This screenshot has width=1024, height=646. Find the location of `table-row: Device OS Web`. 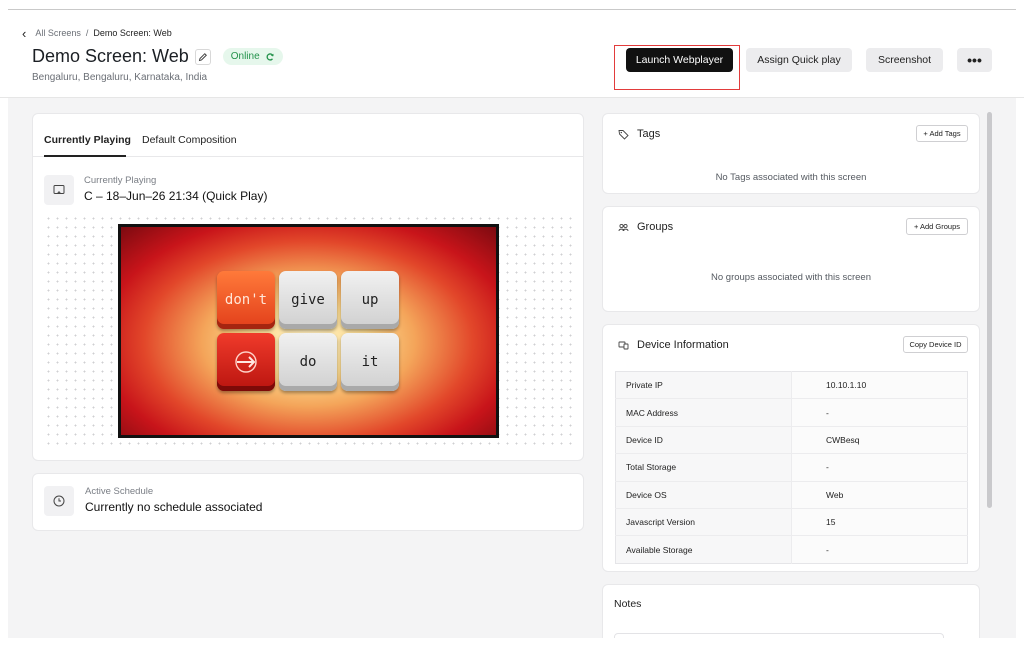

table-row: Device OS Web is located at coordinates (791, 494).